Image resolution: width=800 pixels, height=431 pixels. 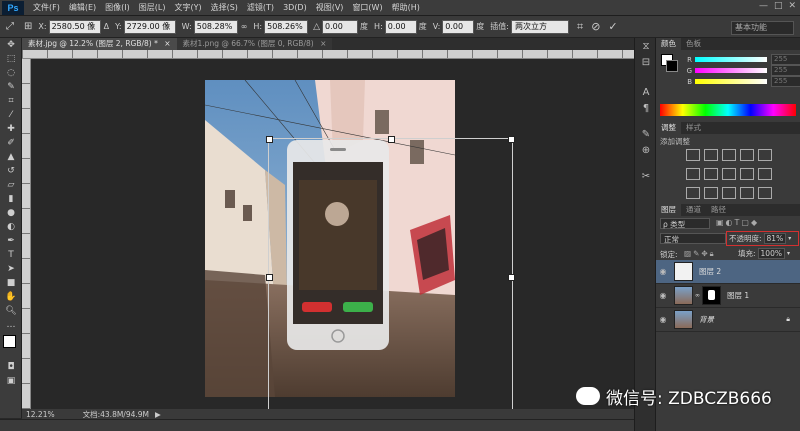 I want to click on zoom-tool-icon: 🔍︎, so click(x=11, y=311).